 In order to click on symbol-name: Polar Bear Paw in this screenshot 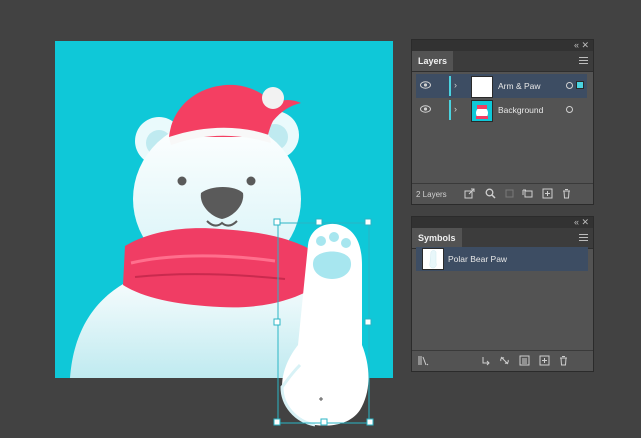, I will do `click(477, 259)`.